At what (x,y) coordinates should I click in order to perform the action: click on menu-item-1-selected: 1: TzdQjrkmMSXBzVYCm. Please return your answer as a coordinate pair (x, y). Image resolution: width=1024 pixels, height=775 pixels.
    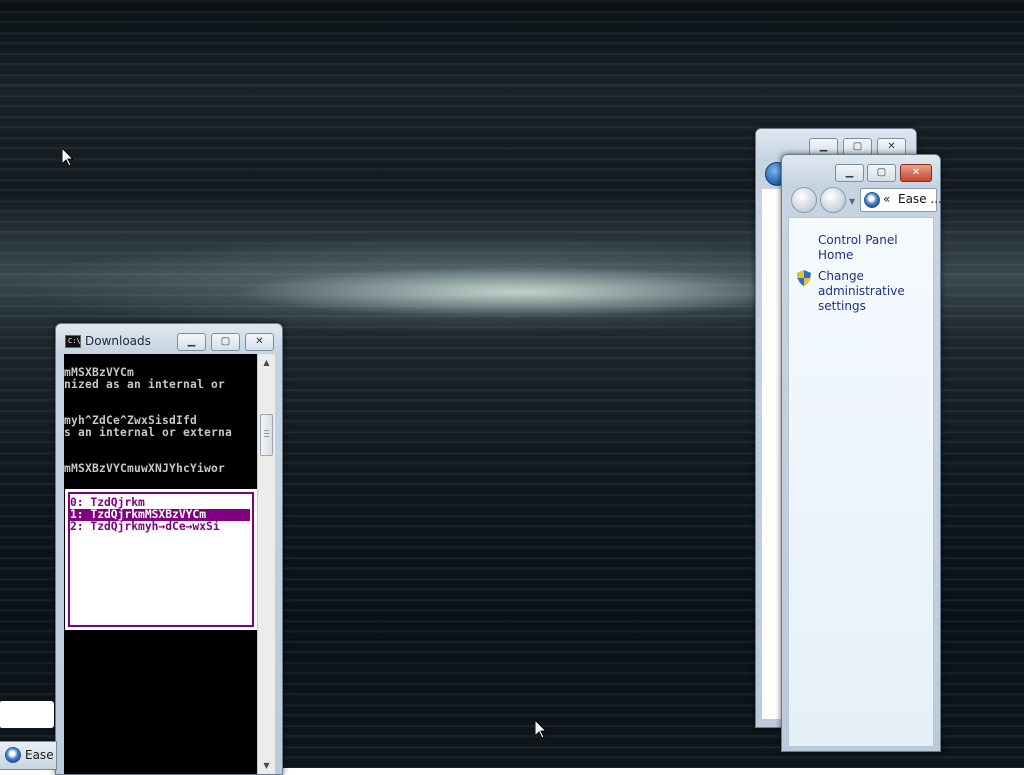
    Looking at the image, I should click on (160, 515).